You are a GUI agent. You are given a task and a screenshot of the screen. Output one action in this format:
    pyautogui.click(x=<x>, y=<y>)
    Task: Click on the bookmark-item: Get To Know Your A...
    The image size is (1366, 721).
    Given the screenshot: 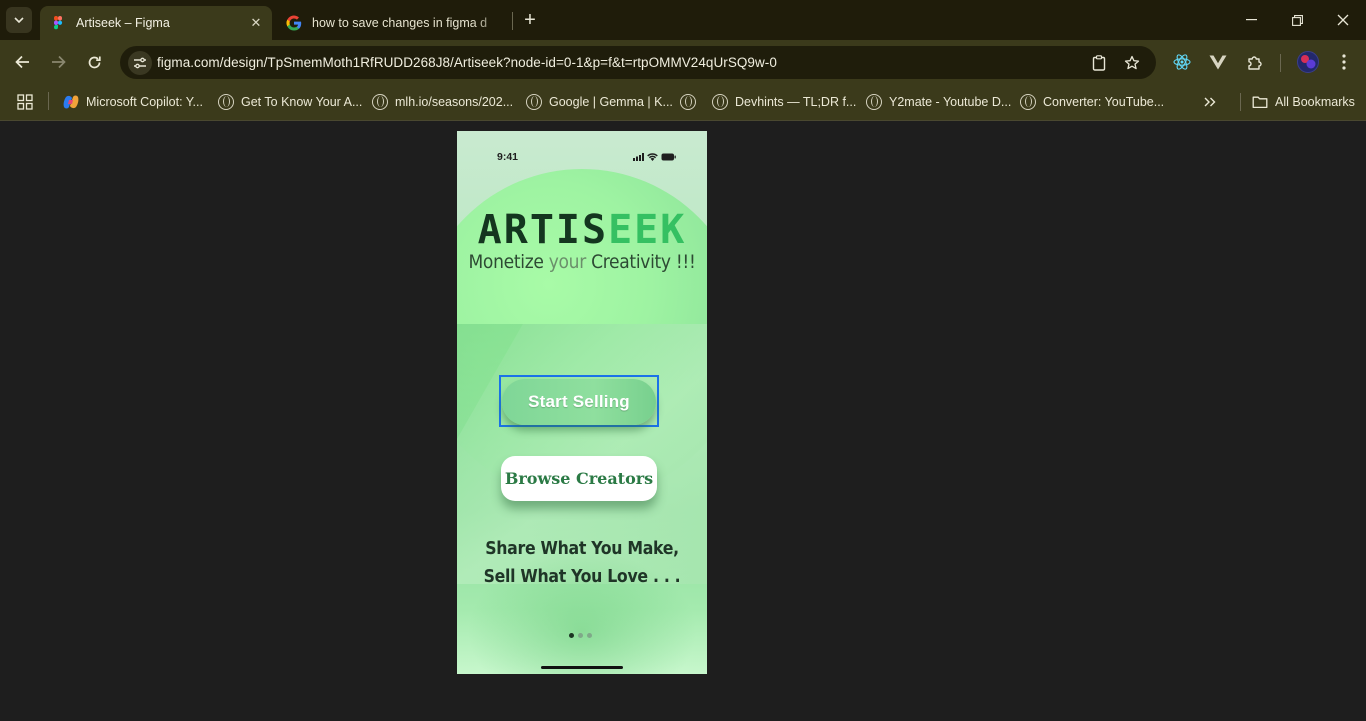 What is the action you would take?
    pyautogui.click(x=290, y=102)
    